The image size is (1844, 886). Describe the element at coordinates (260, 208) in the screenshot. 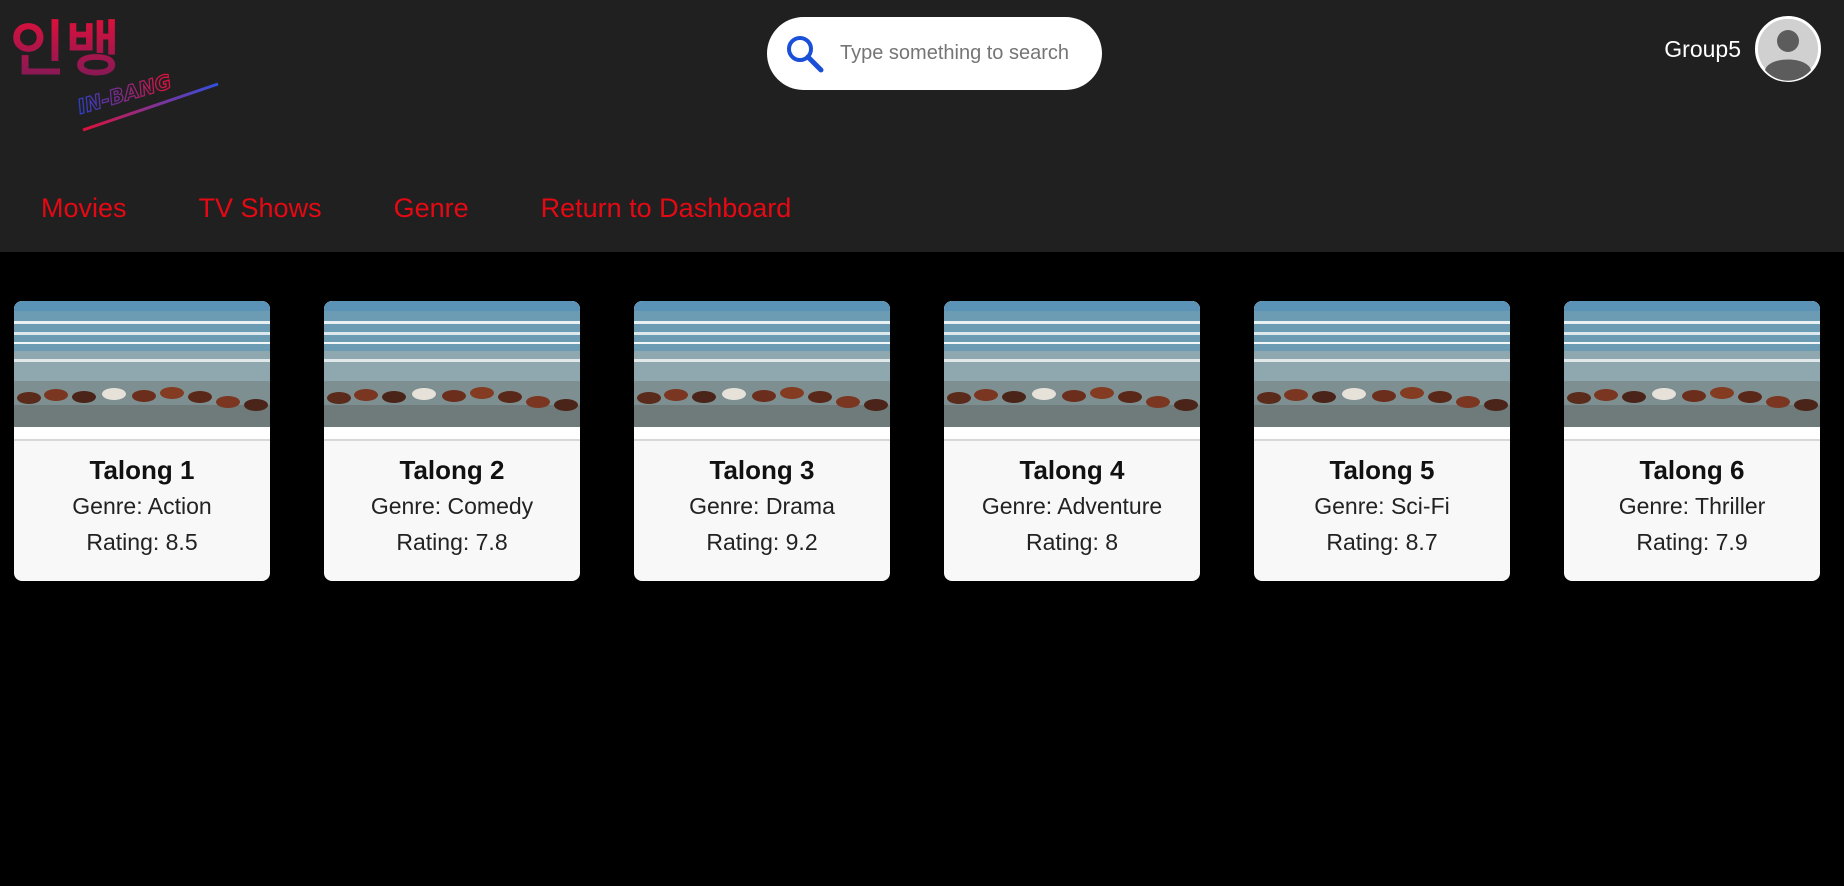

I see `nav-tv-shows: TV Shows` at that location.